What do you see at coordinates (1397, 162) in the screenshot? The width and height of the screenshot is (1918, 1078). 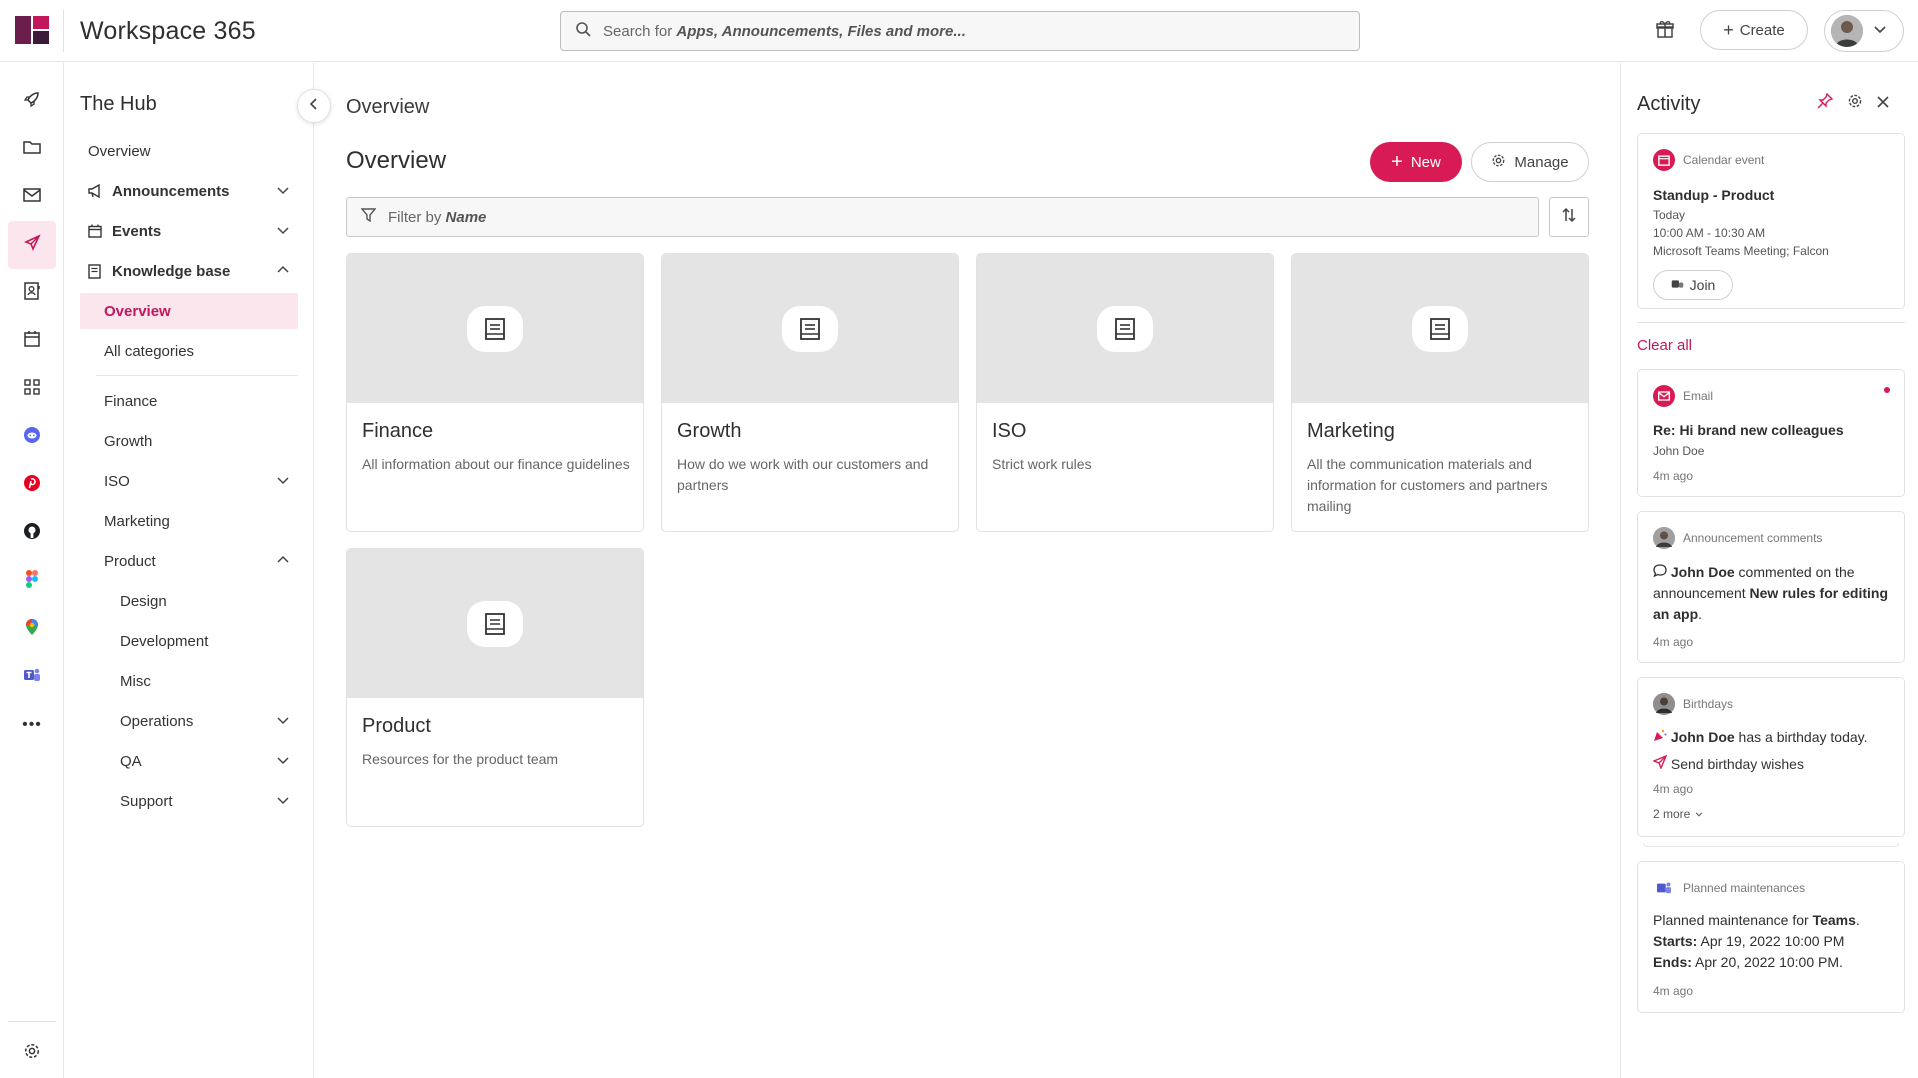 I see `plus-icon: +` at bounding box center [1397, 162].